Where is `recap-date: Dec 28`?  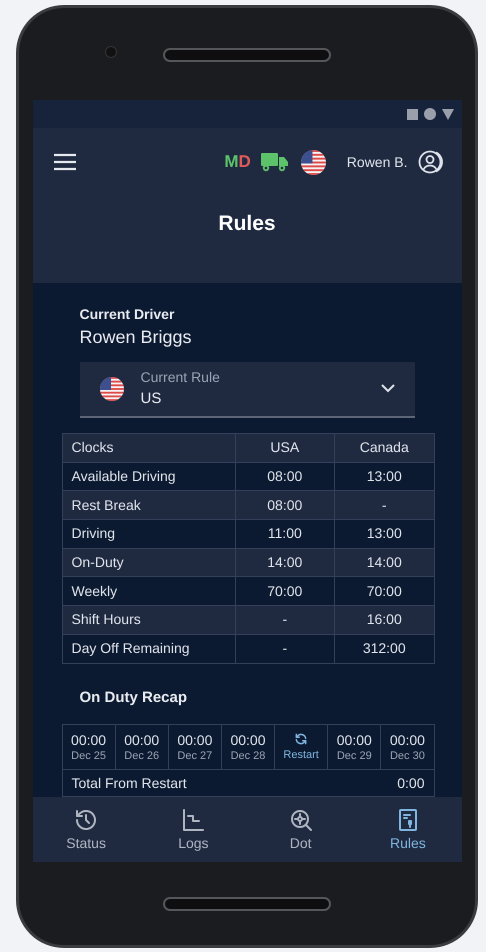 recap-date: Dec 28 is located at coordinates (248, 755).